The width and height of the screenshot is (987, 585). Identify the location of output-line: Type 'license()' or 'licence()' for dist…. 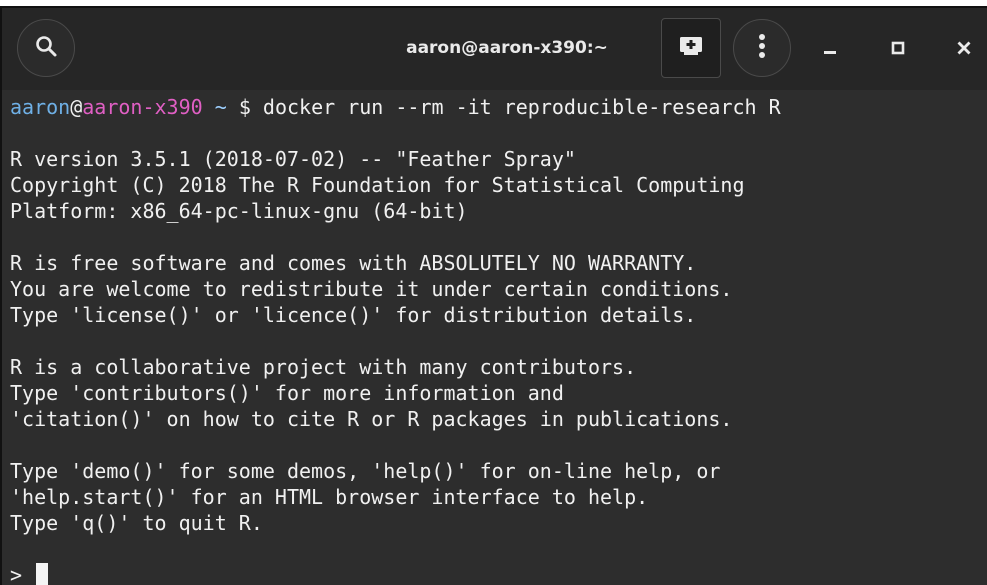
(353, 315).